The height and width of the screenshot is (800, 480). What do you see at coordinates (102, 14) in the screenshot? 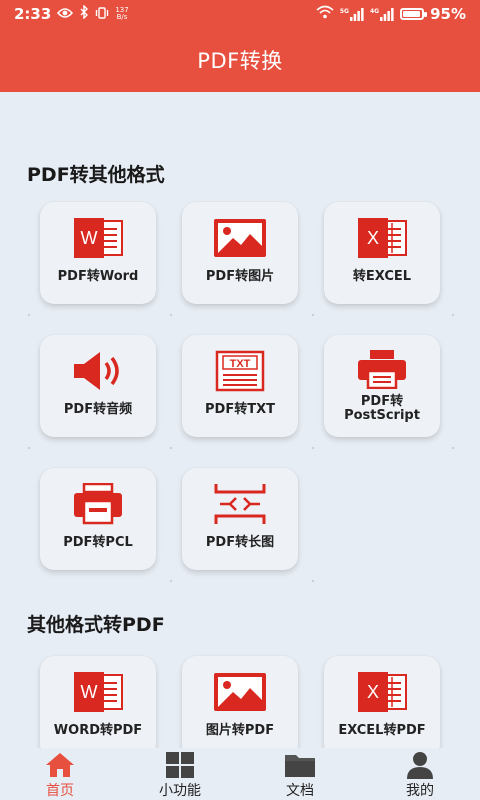
I see `vibrate-icon` at bounding box center [102, 14].